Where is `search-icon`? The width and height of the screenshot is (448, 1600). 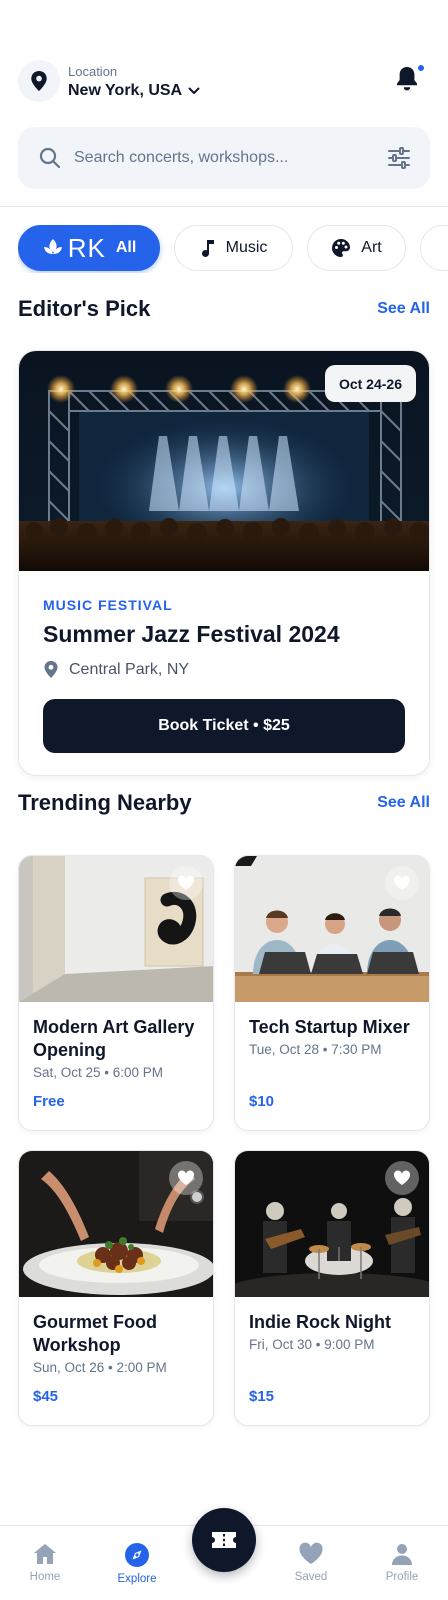 search-icon is located at coordinates (50, 158).